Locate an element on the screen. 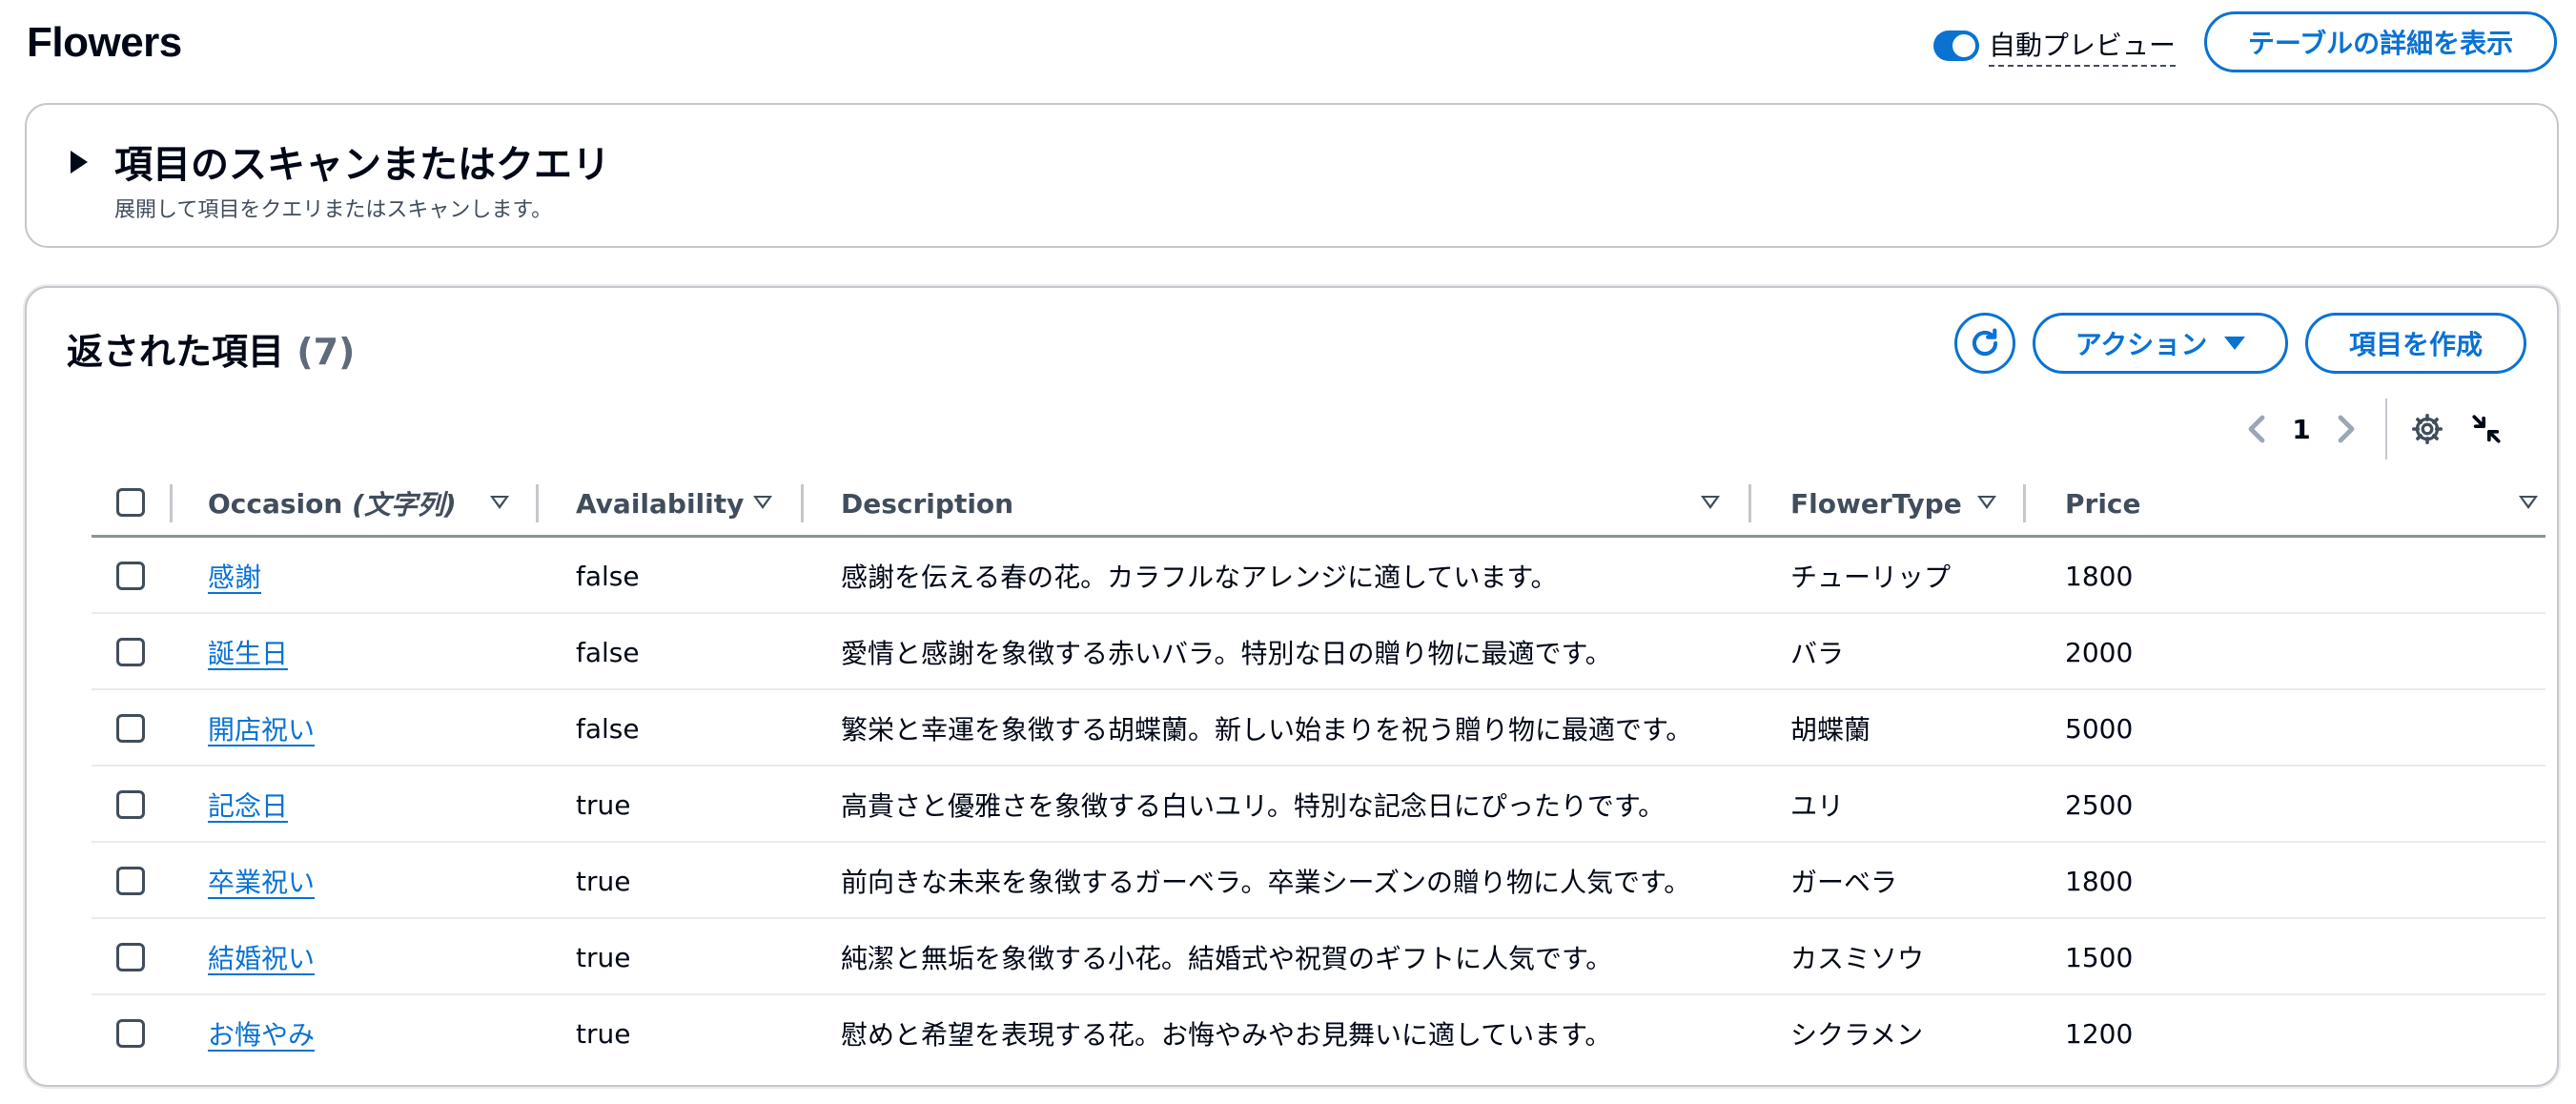  page-number: 1 is located at coordinates (2301, 429).